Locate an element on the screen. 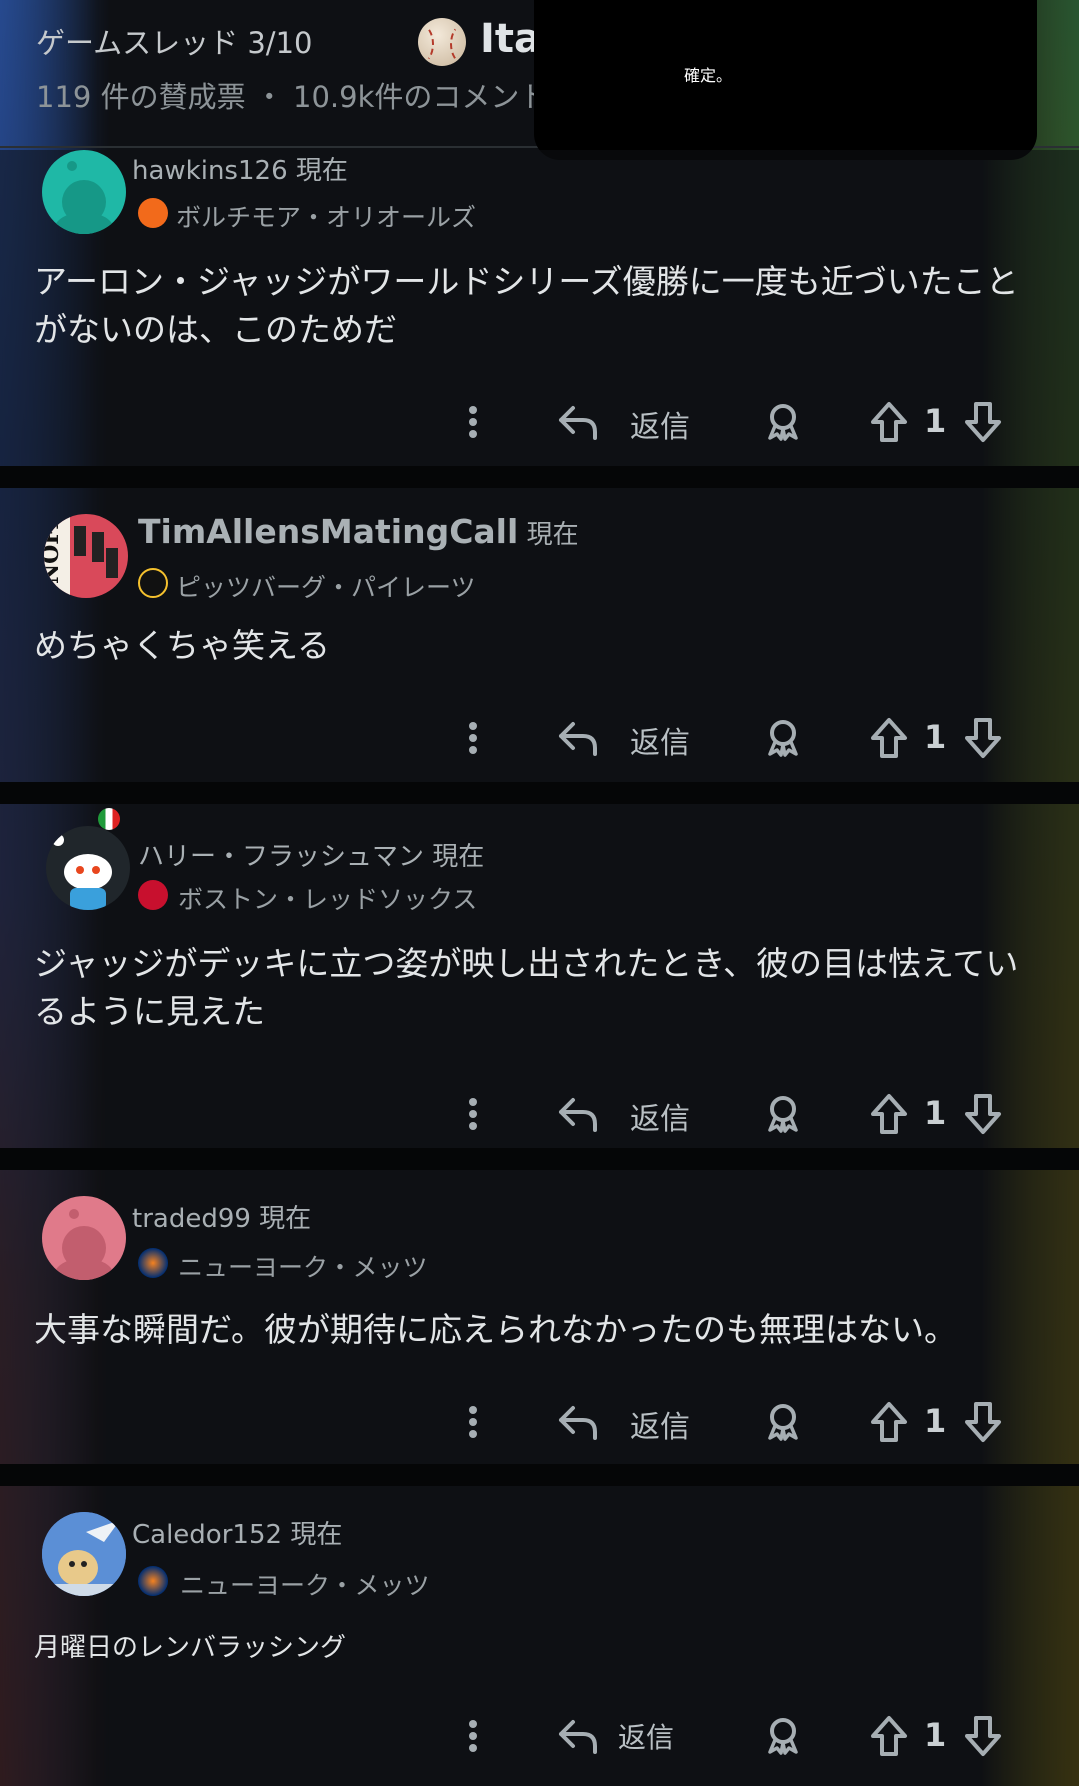  orioles-flair-icon is located at coordinates (153, 213).